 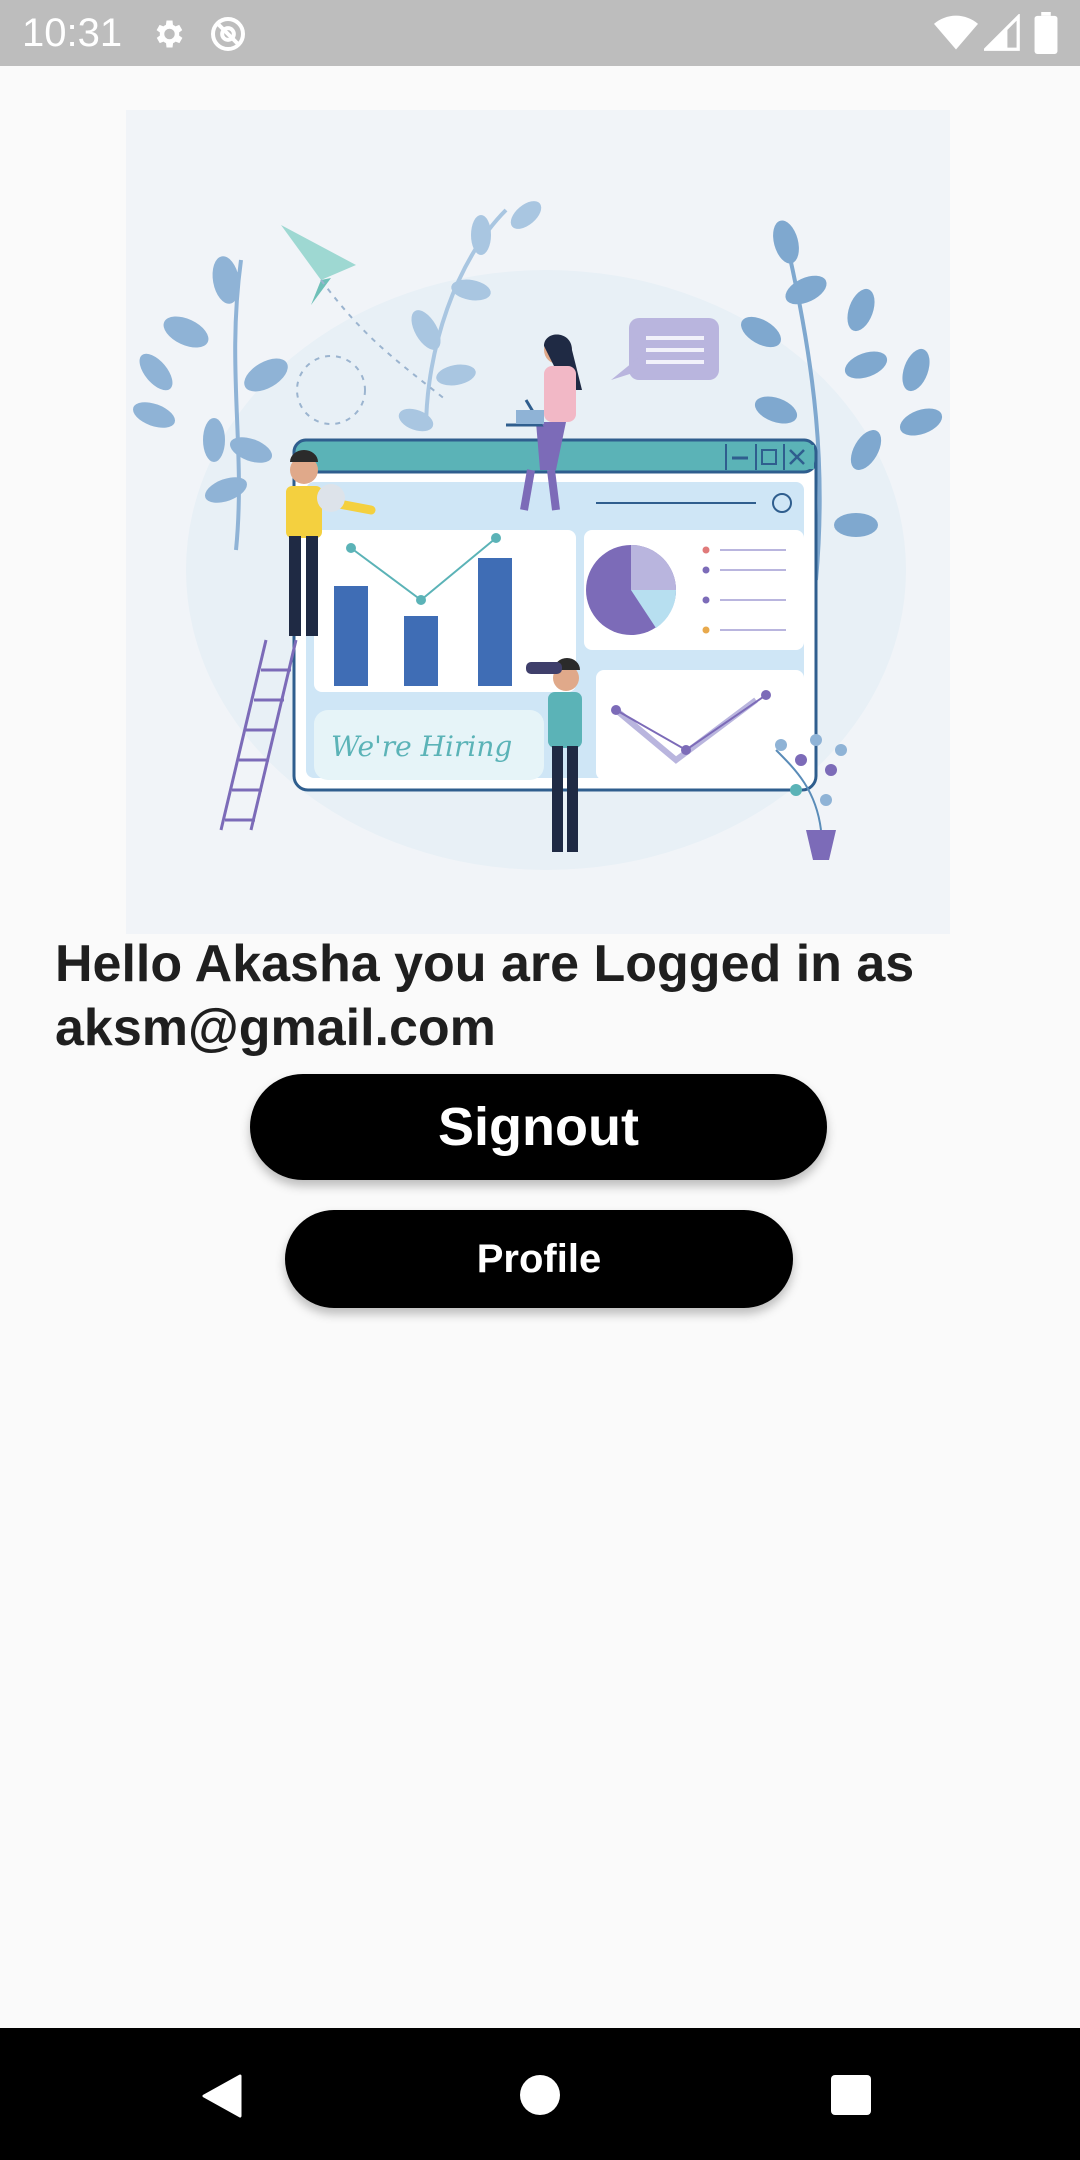 I want to click on profile-button: Profile, so click(x=539, y=1259).